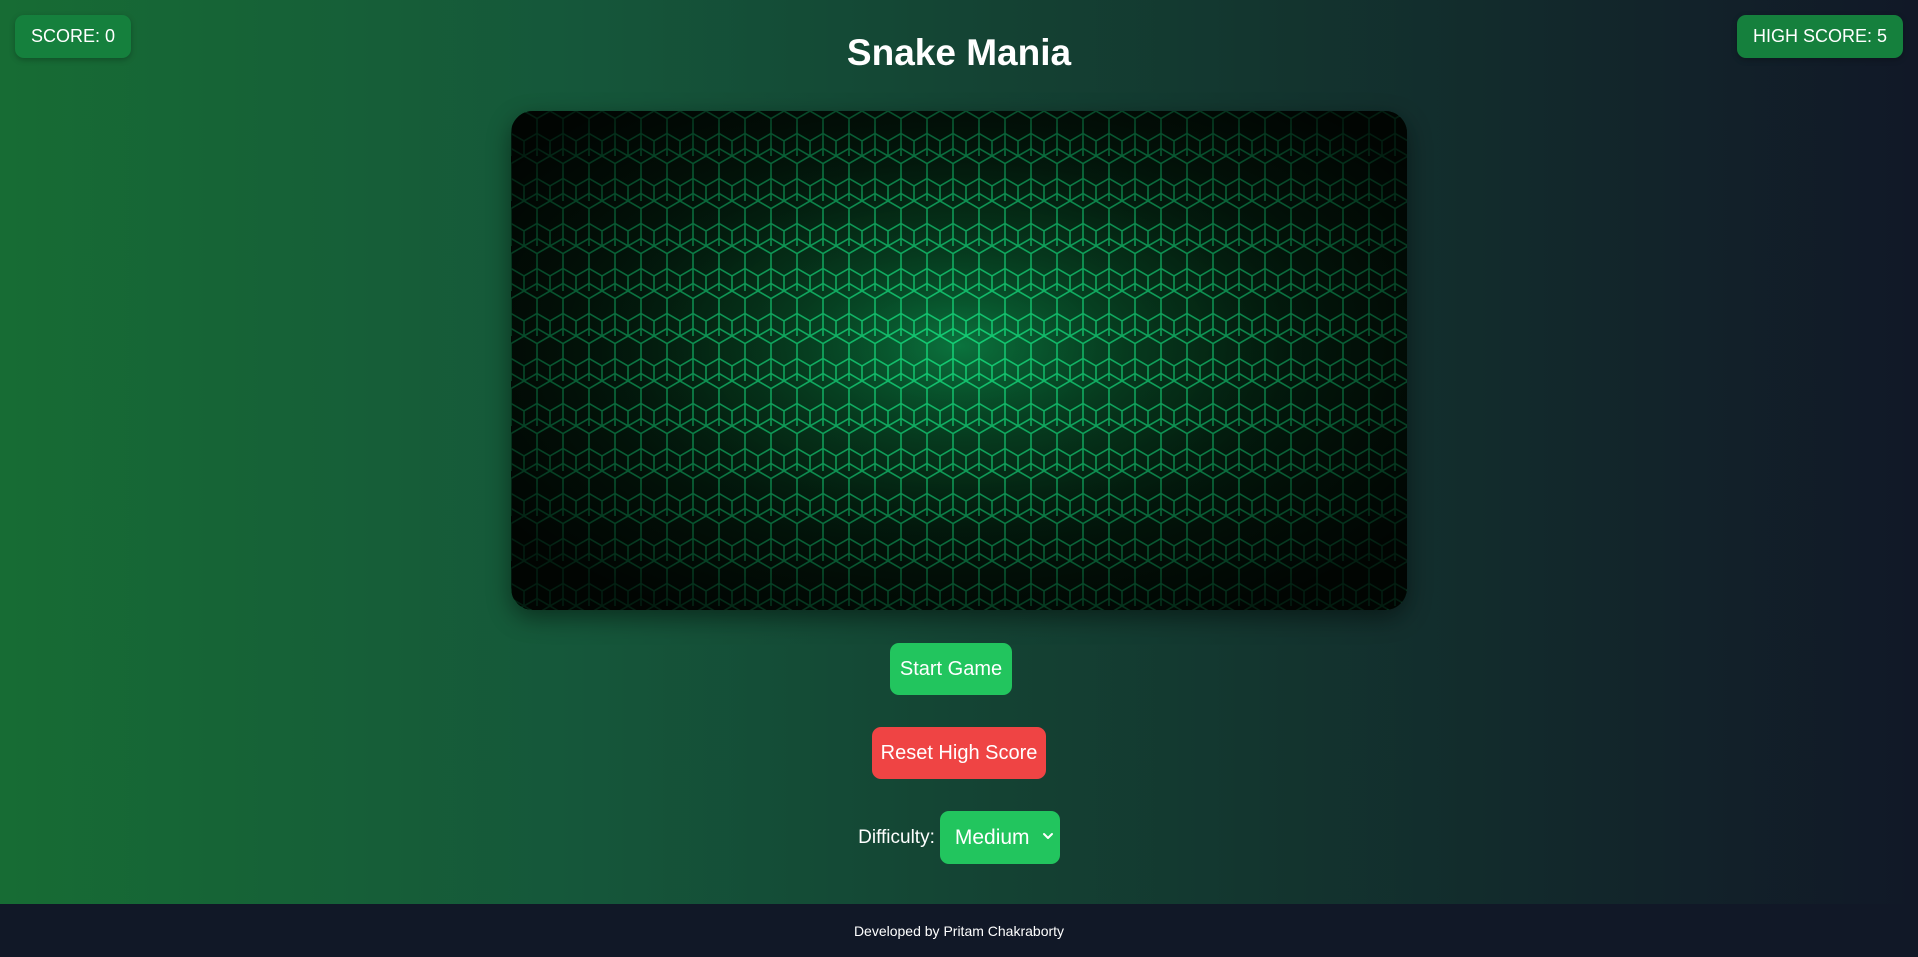  I want to click on difficulty-row: Difficulty: Medium, so click(959, 837).